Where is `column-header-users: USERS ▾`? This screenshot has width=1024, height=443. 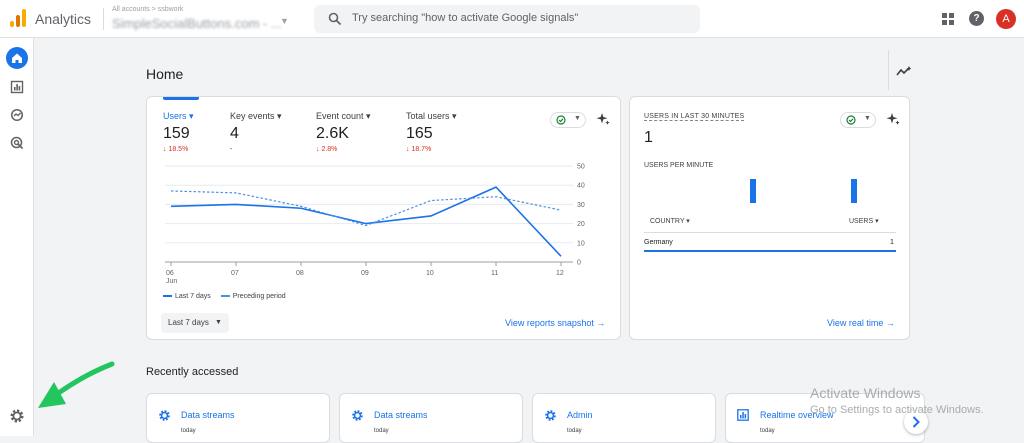
column-header-users: USERS ▾ is located at coordinates (864, 221).